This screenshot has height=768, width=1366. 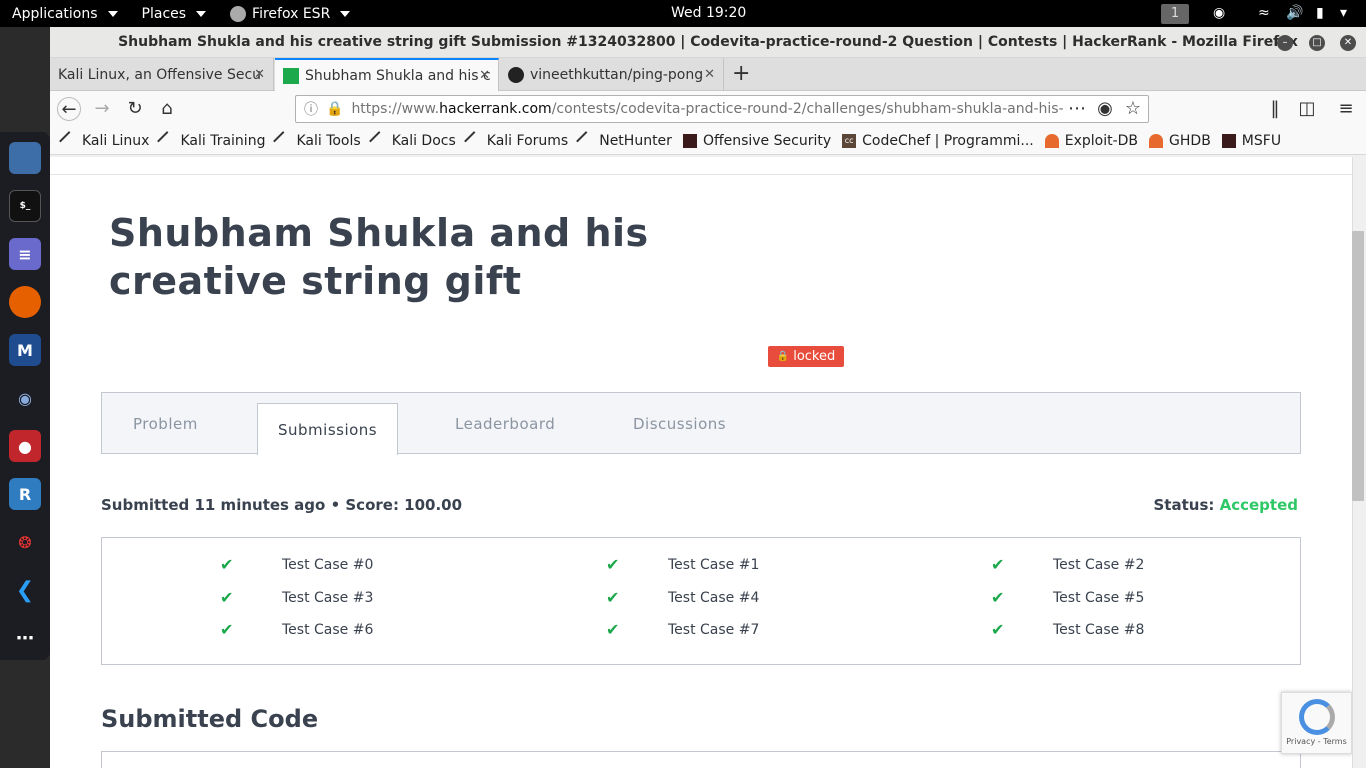 I want to click on firefox-icon, so click(x=25, y=302).